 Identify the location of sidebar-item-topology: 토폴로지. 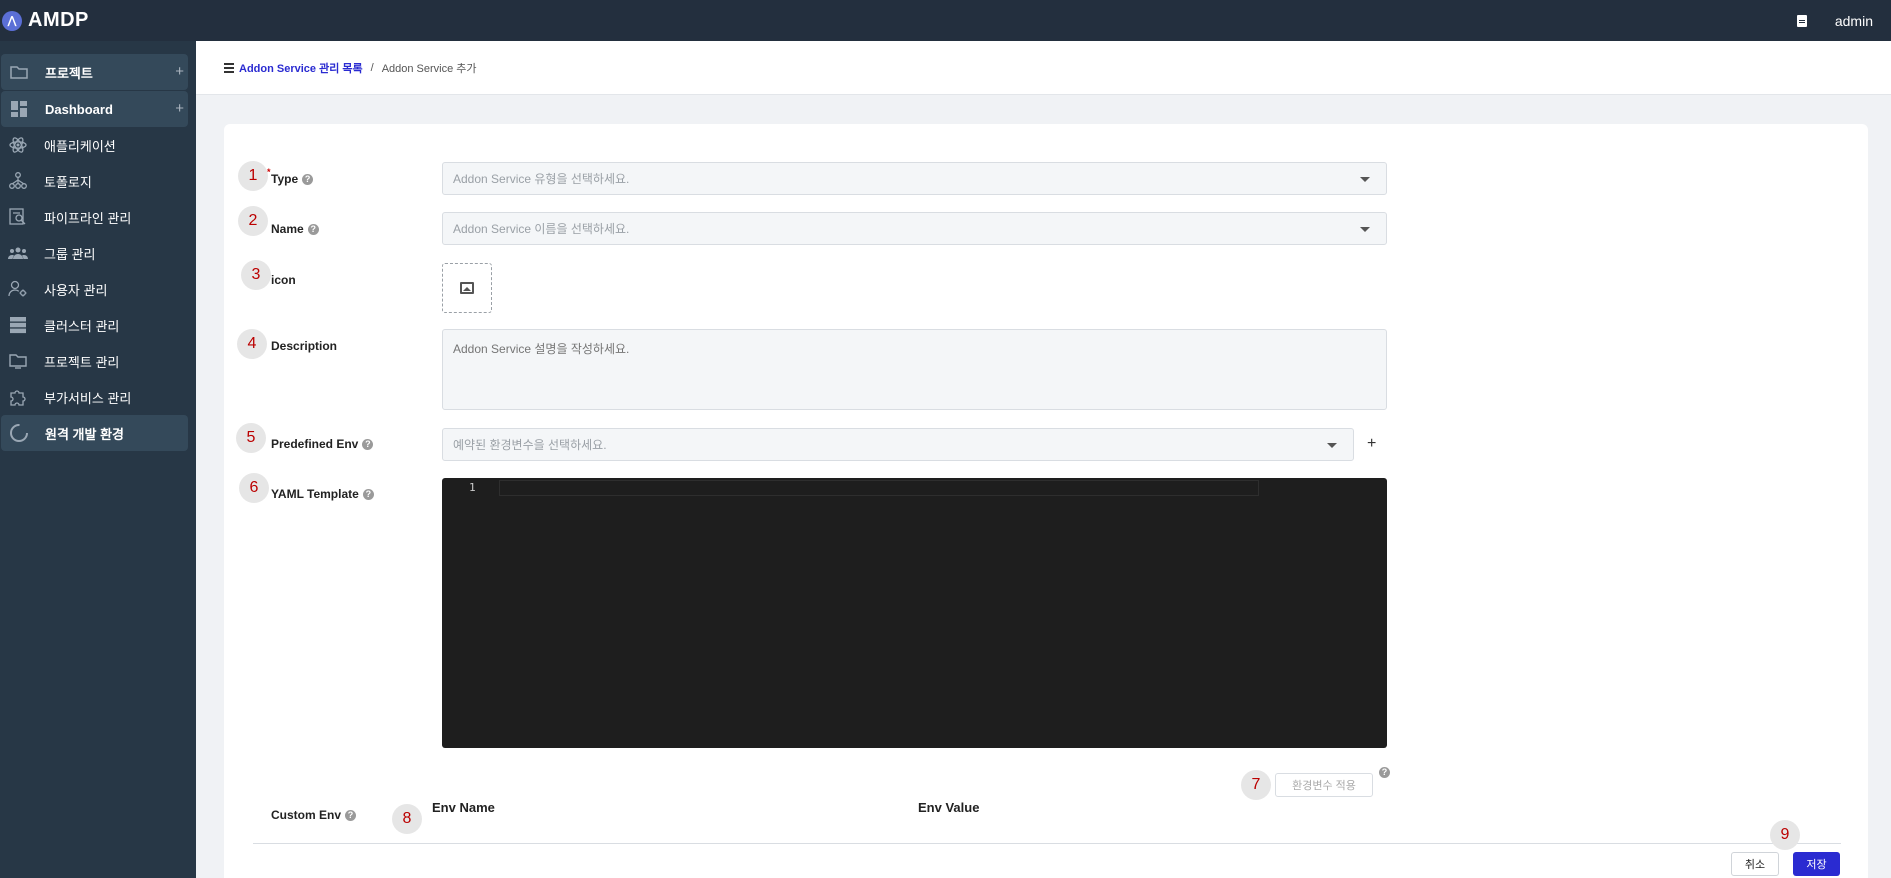
(94, 181).